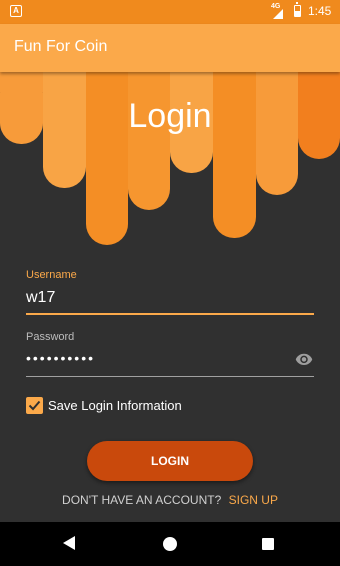  I want to click on password-underline, so click(170, 376).